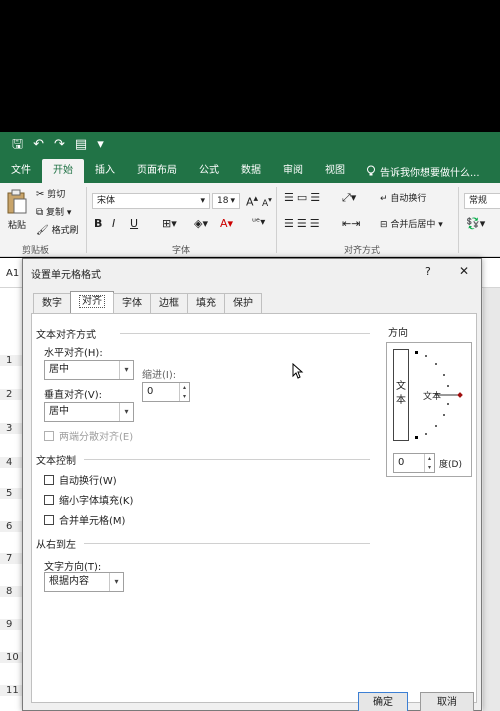 Image resolution: width=500 pixels, height=711 pixels. What do you see at coordinates (206, 303) in the screenshot?
I see `tab-fill: 填充` at bounding box center [206, 303].